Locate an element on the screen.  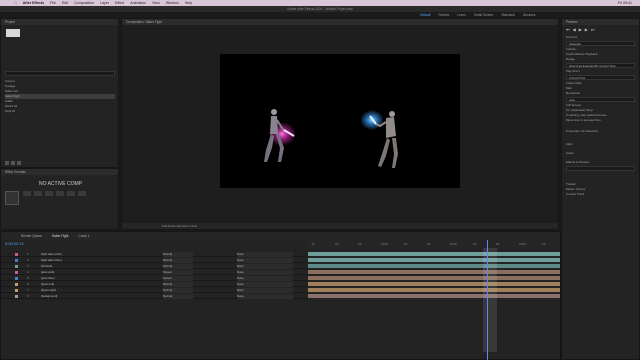
preview-label: Shortcut is located at coordinates (572, 37).